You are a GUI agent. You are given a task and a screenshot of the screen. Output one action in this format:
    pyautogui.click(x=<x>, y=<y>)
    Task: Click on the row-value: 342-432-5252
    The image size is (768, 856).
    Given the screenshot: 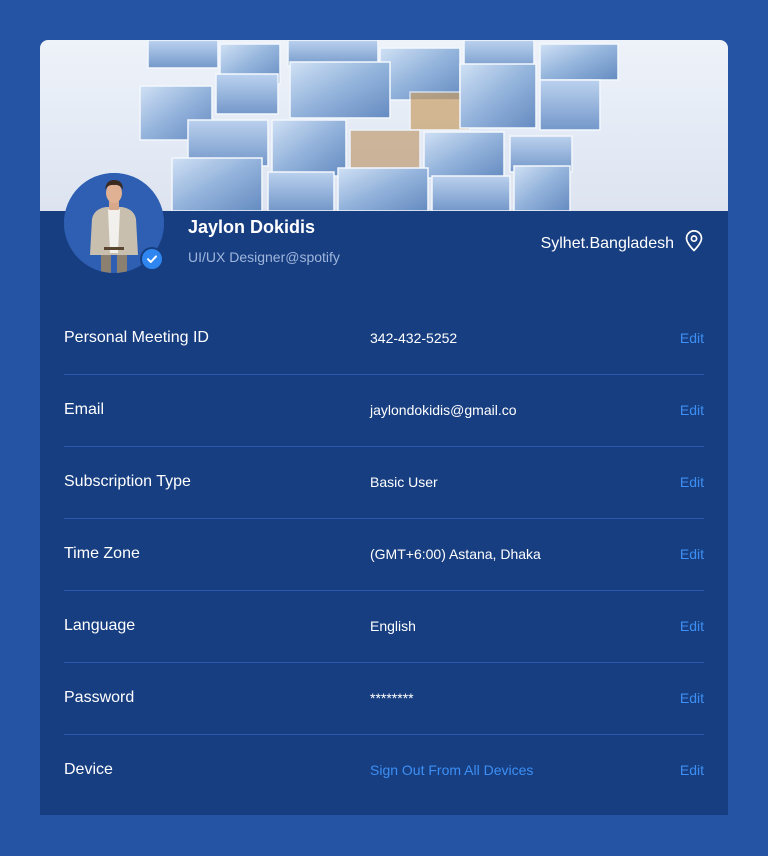 What is the action you would take?
    pyautogui.click(x=414, y=338)
    